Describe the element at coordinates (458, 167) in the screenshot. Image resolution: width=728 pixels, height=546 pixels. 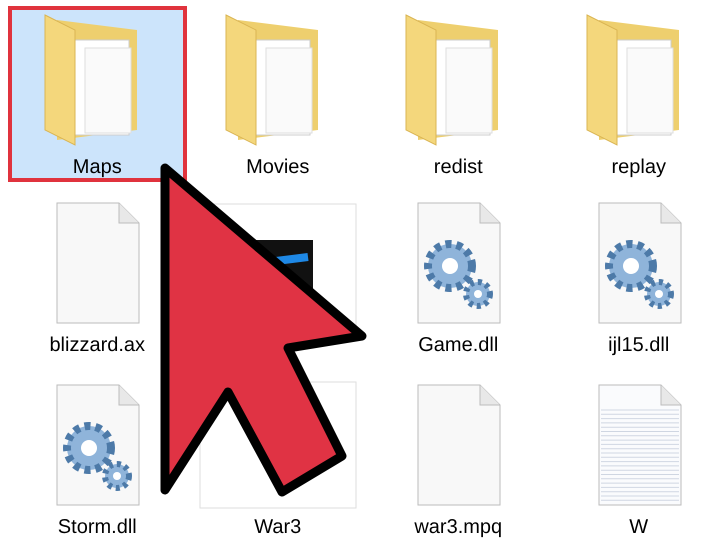
I see `file-name: redist` at that location.